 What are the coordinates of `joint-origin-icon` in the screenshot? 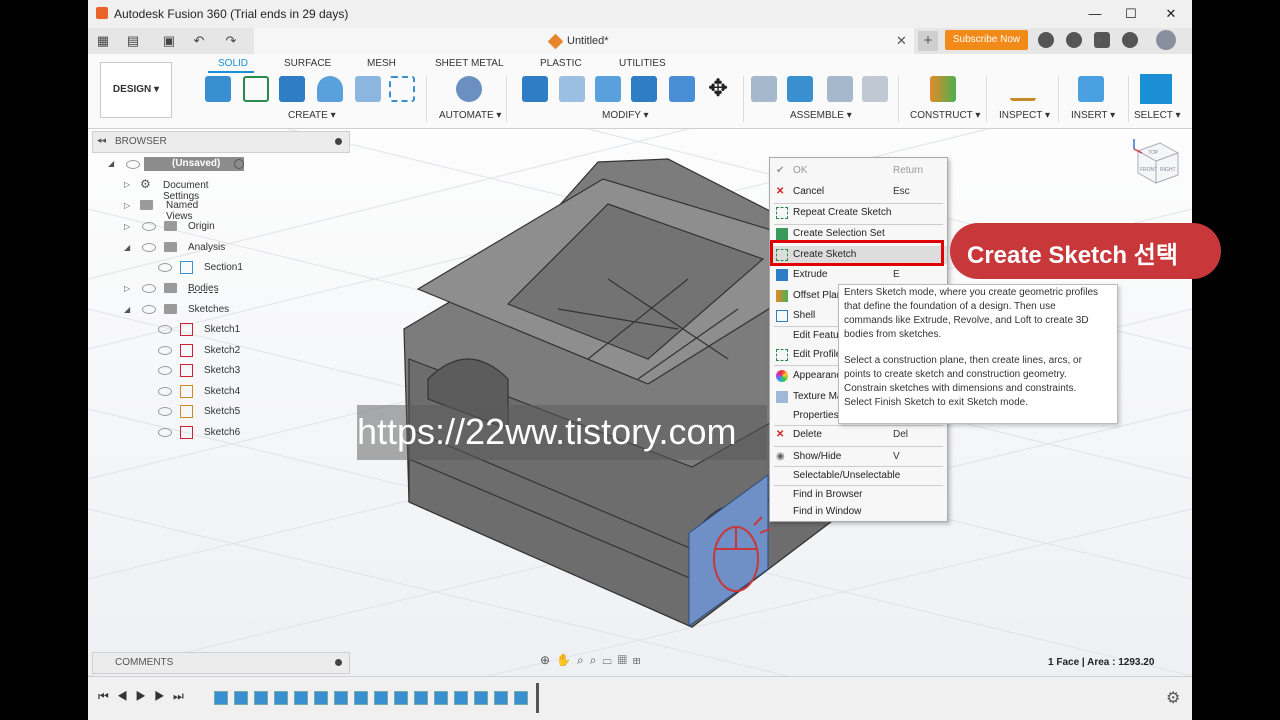 It's located at (840, 89).